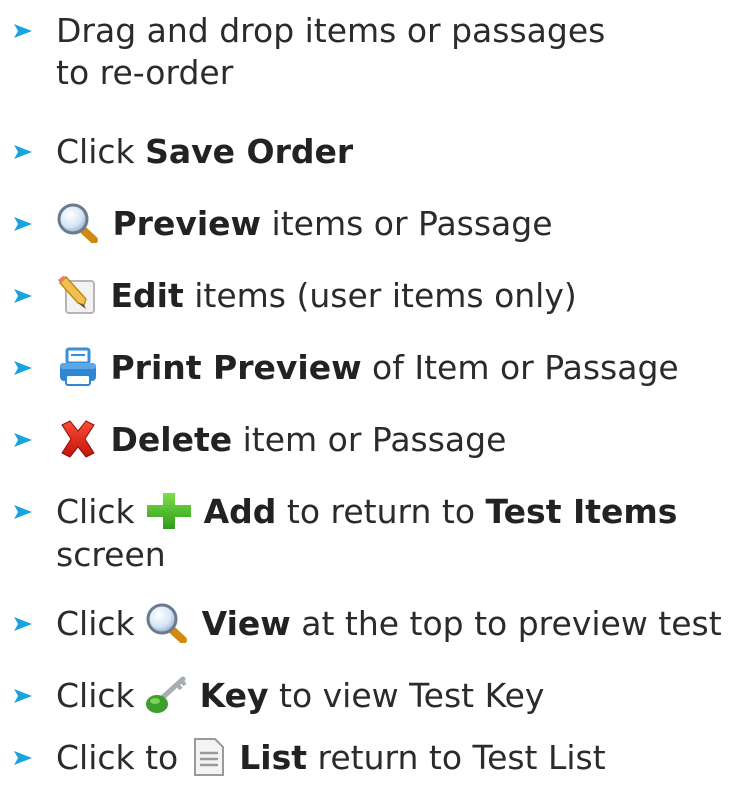  I want to click on bullet-text: Click Save Order, so click(205, 151).